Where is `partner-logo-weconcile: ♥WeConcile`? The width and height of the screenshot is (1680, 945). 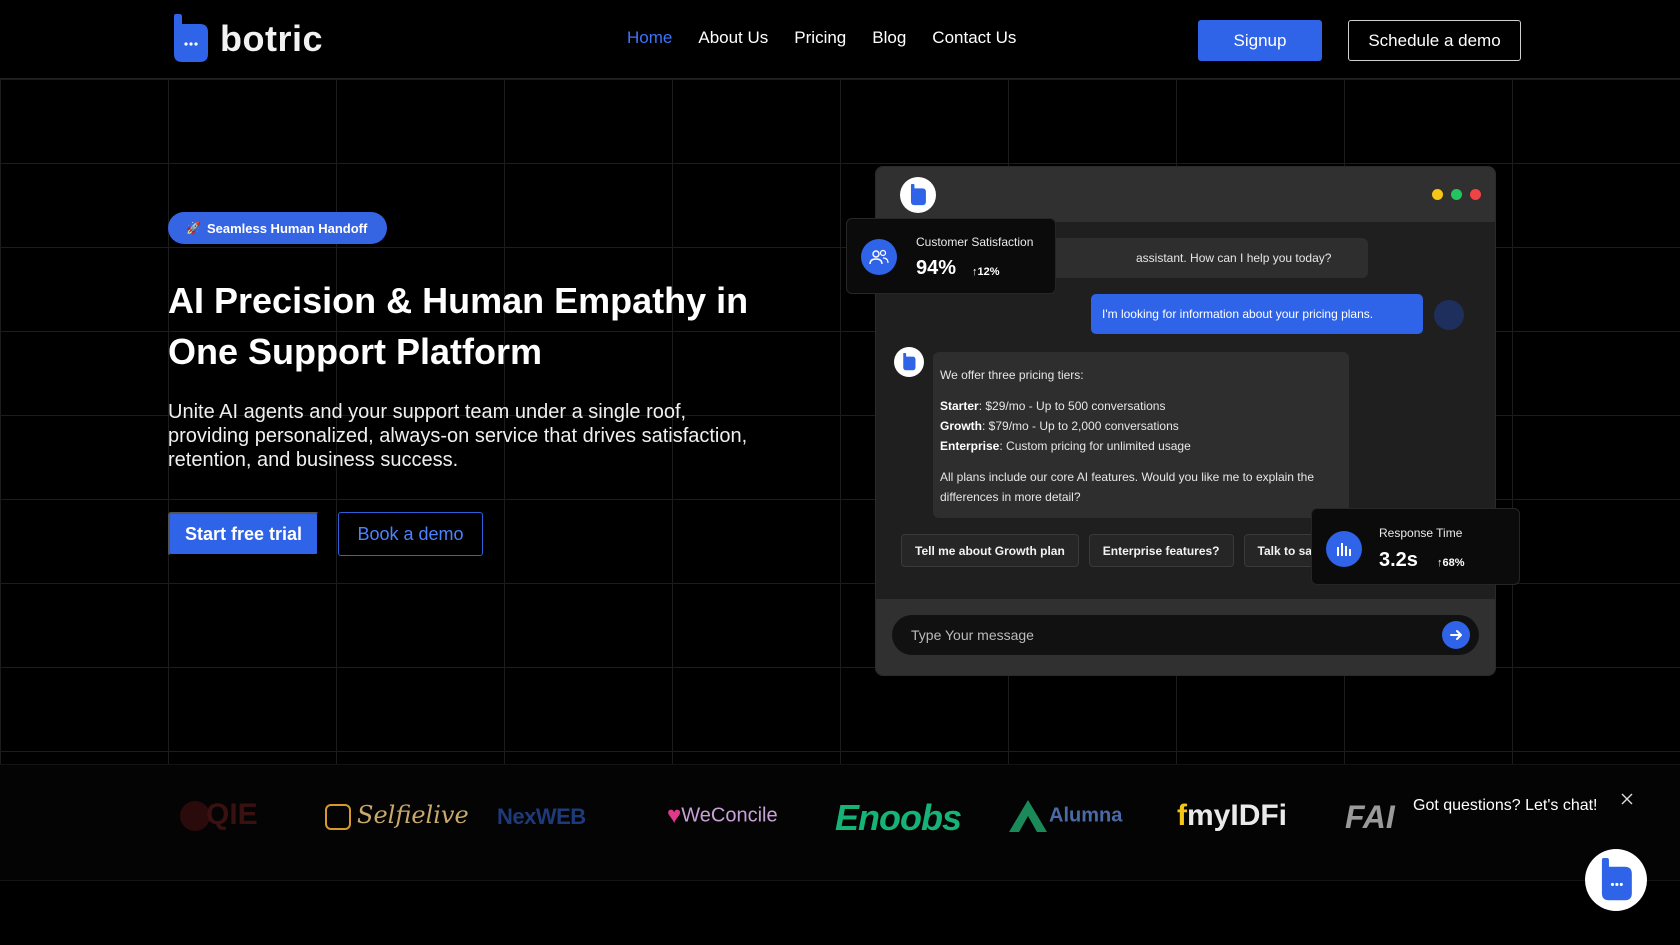
partner-logo-weconcile: ♥WeConcile is located at coordinates (722, 815).